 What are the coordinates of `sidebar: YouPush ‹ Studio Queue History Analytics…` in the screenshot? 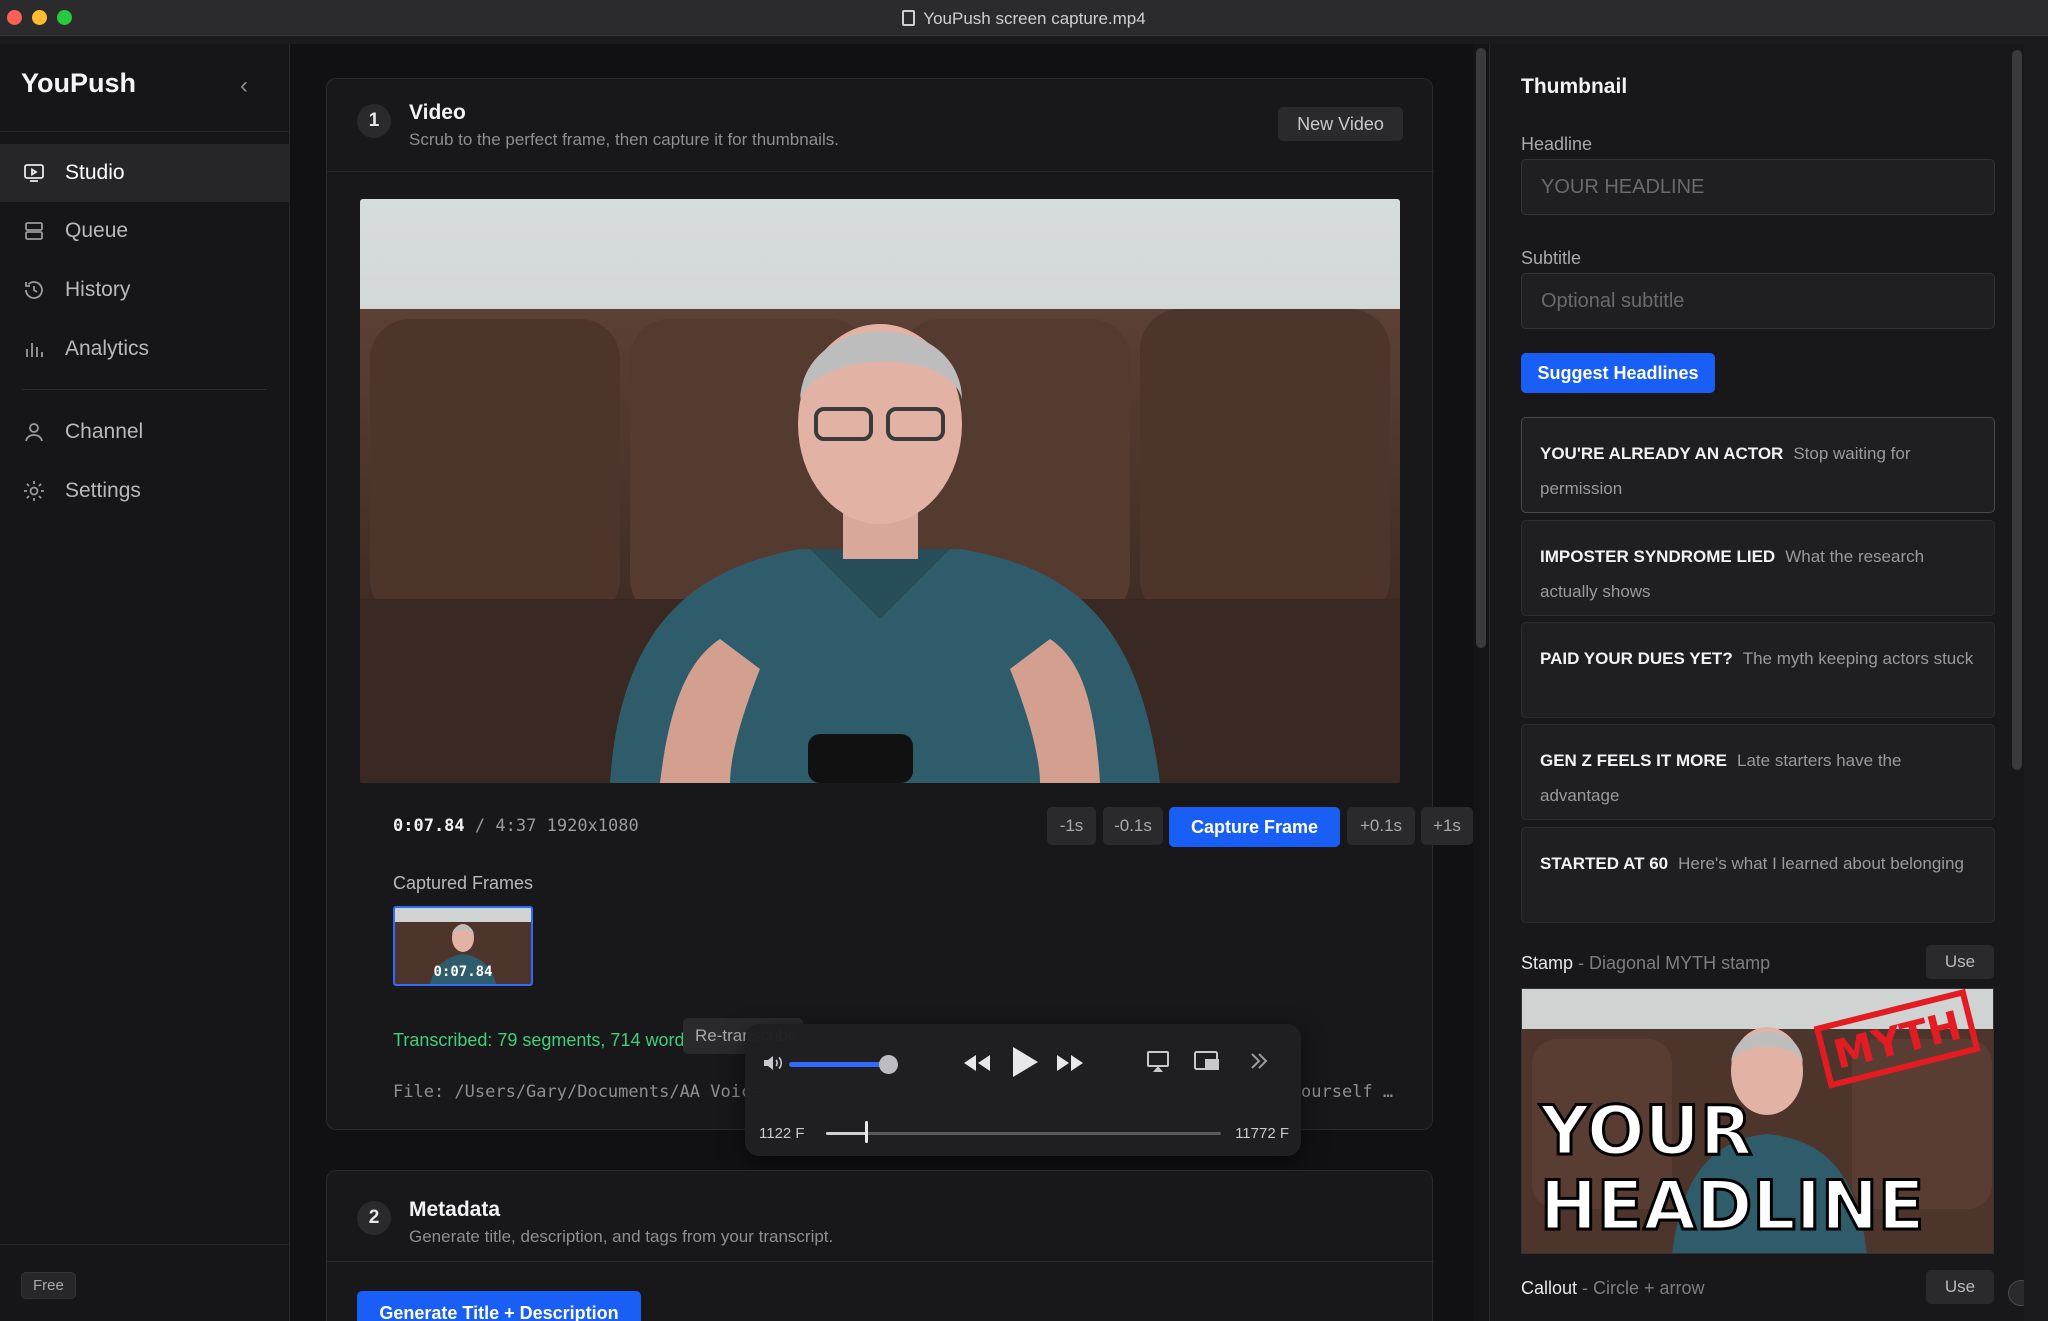 It's located at (145, 682).